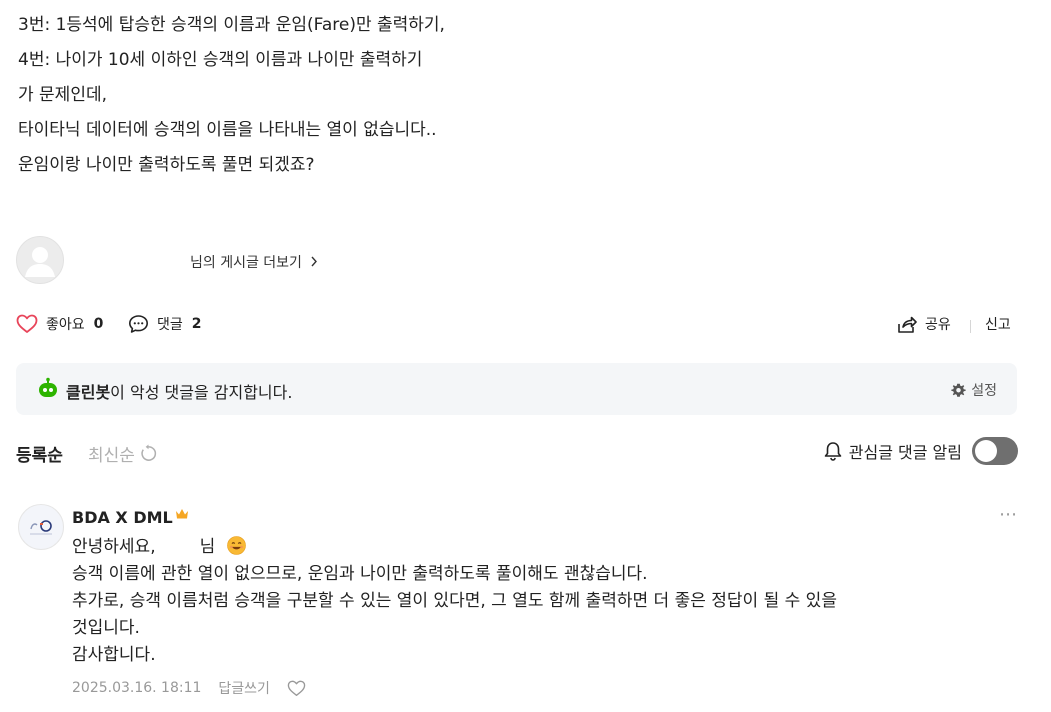 This screenshot has height=712, width=1051. Describe the element at coordinates (170, 325) in the screenshot. I see `comment-label: 댓글` at that location.